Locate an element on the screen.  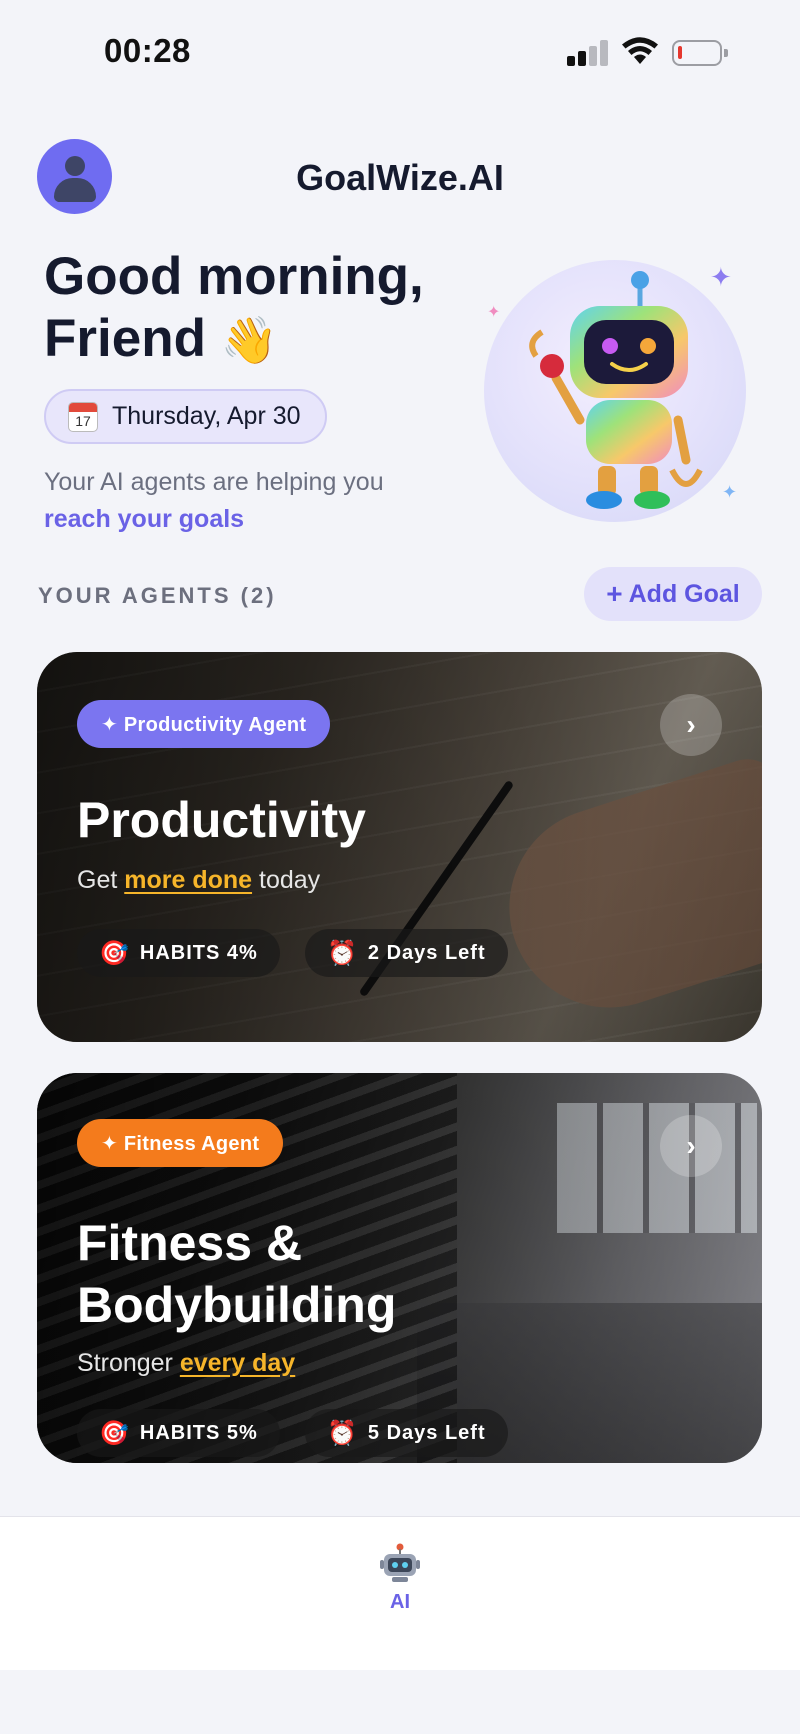
days-left-chip: ⏰ 5 Days Left is located at coordinates (406, 1433).